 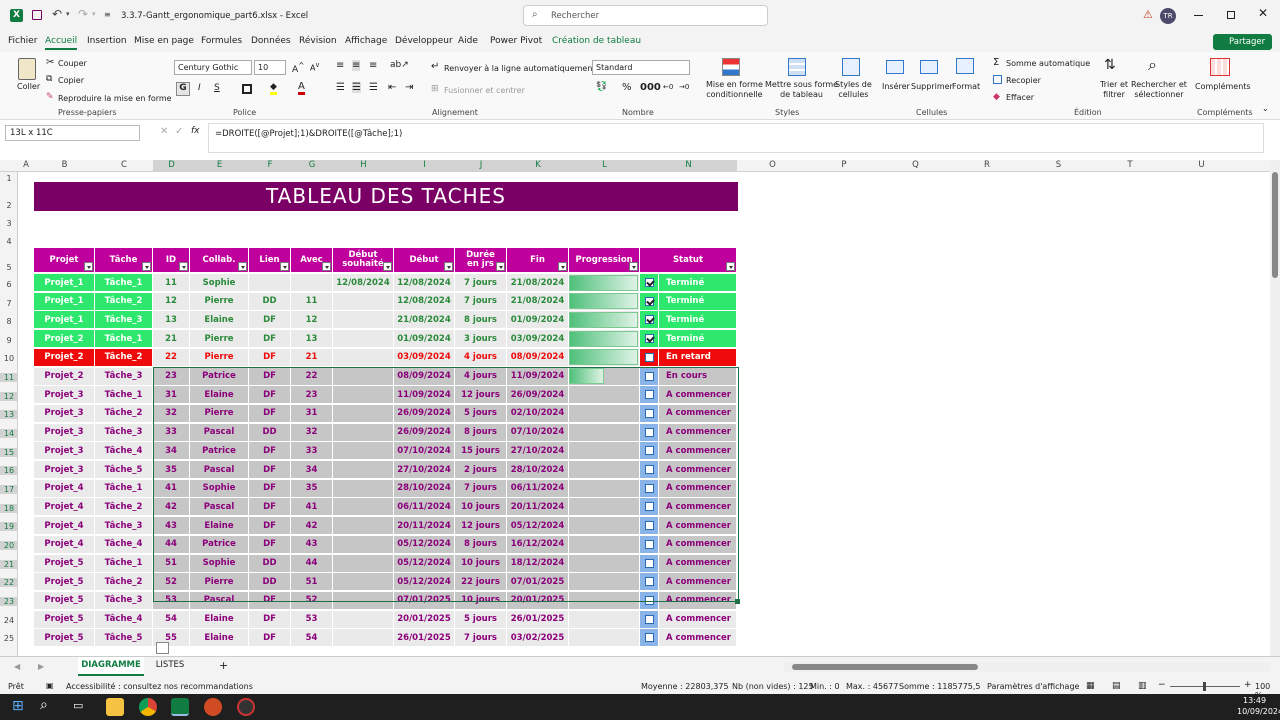 What do you see at coordinates (22, 41) in the screenshot?
I see `menu-fichier: Fichier` at bounding box center [22, 41].